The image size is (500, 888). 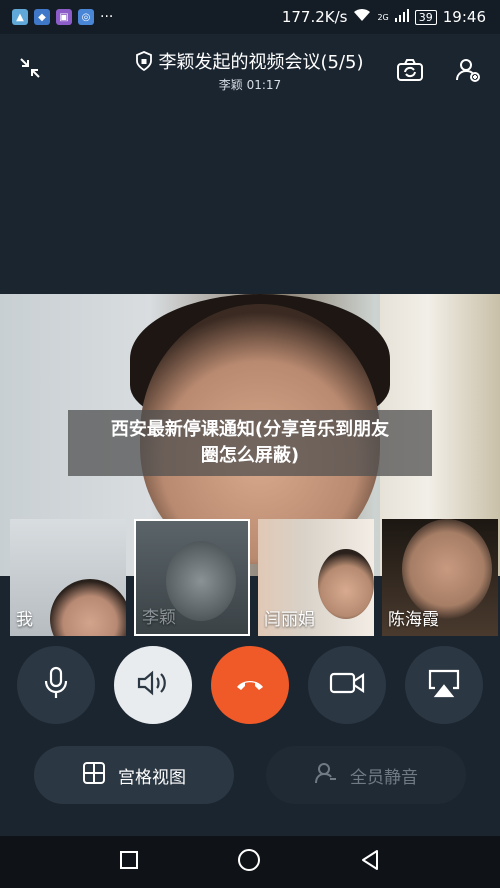 What do you see at coordinates (326, 775) in the screenshot?
I see `mute-all-icon` at bounding box center [326, 775].